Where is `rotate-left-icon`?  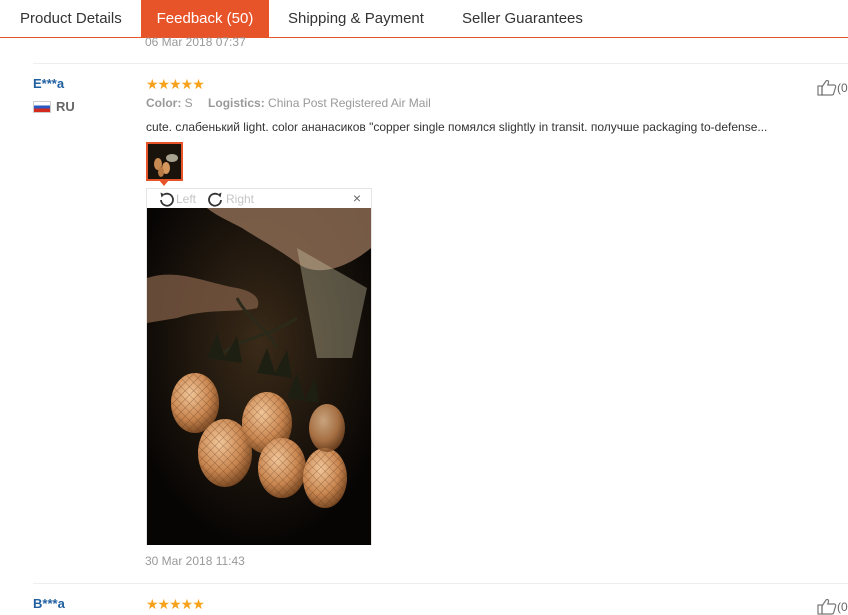
rotate-left-icon is located at coordinates (167, 199).